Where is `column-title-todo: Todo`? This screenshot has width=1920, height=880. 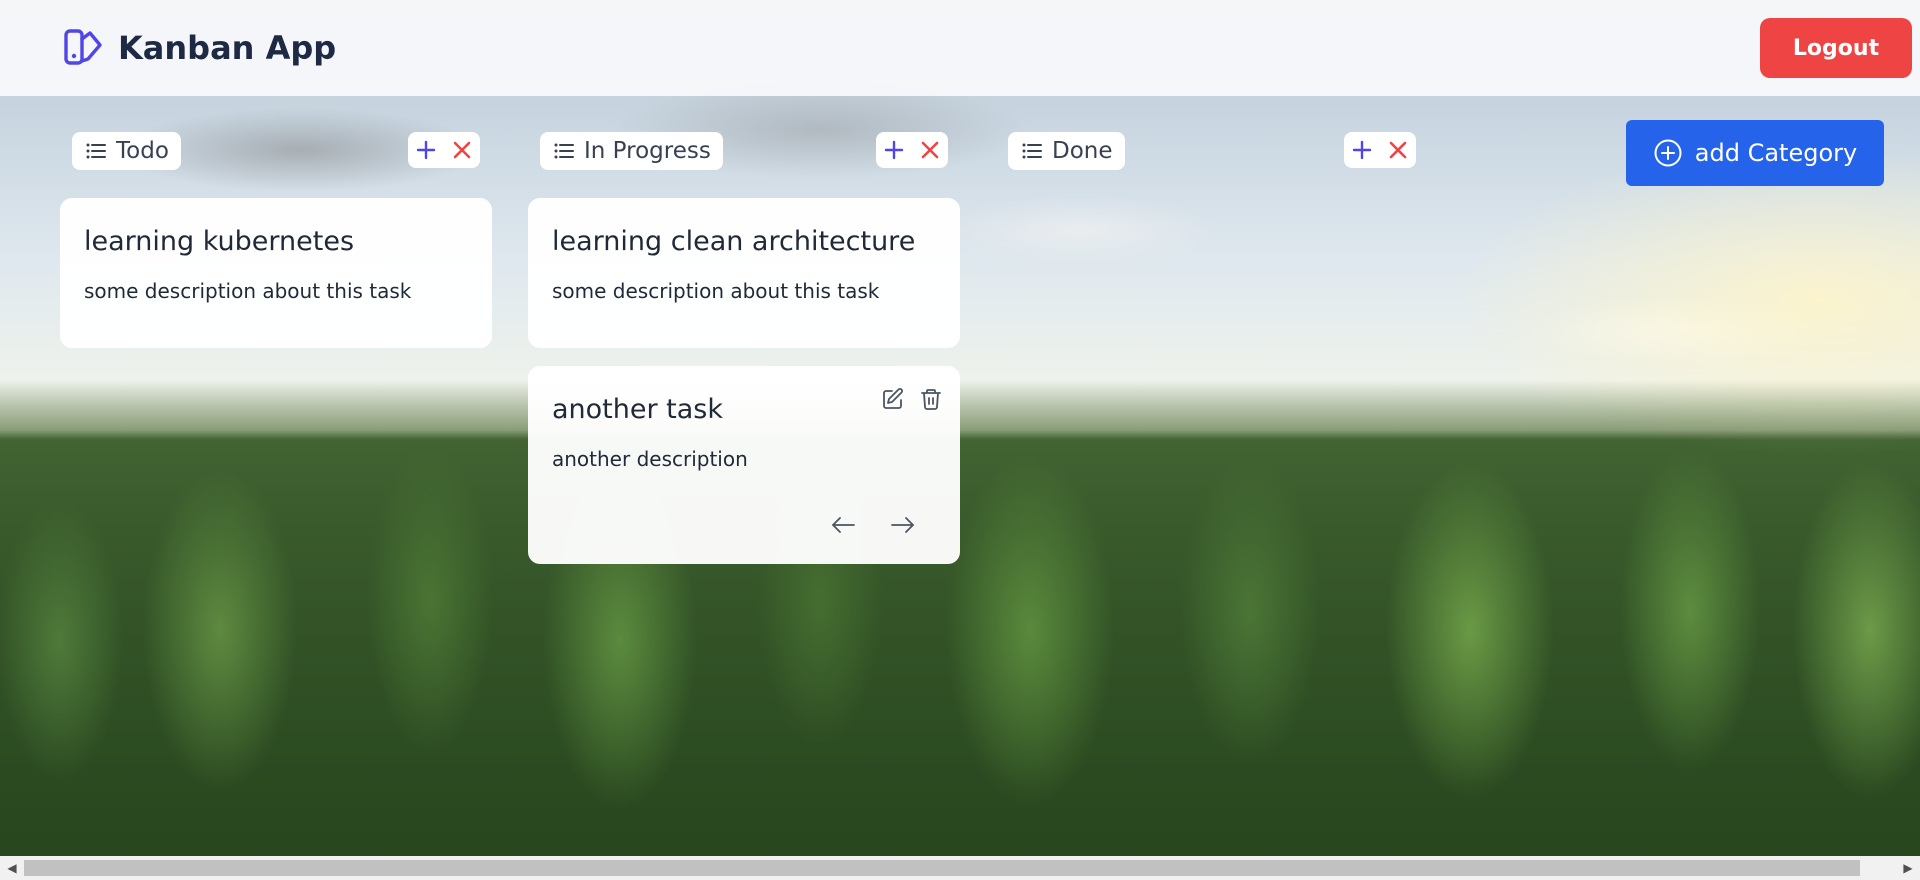
column-title-todo: Todo is located at coordinates (126, 151).